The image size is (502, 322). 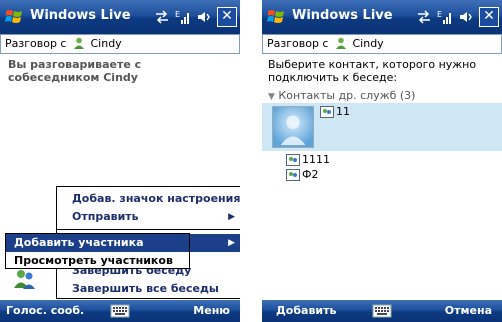 What do you see at coordinates (386, 160) in the screenshot?
I see `contact-row: 1111` at bounding box center [386, 160].